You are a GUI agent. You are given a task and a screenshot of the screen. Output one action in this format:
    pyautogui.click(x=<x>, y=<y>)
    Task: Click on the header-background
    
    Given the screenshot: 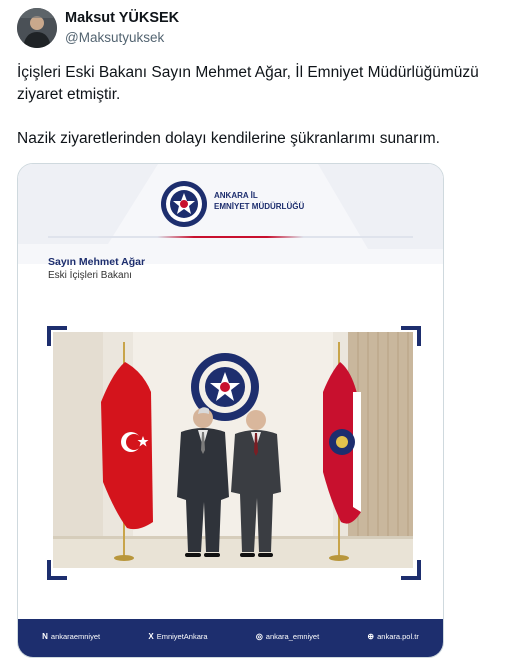 What is the action you would take?
    pyautogui.click(x=230, y=214)
    